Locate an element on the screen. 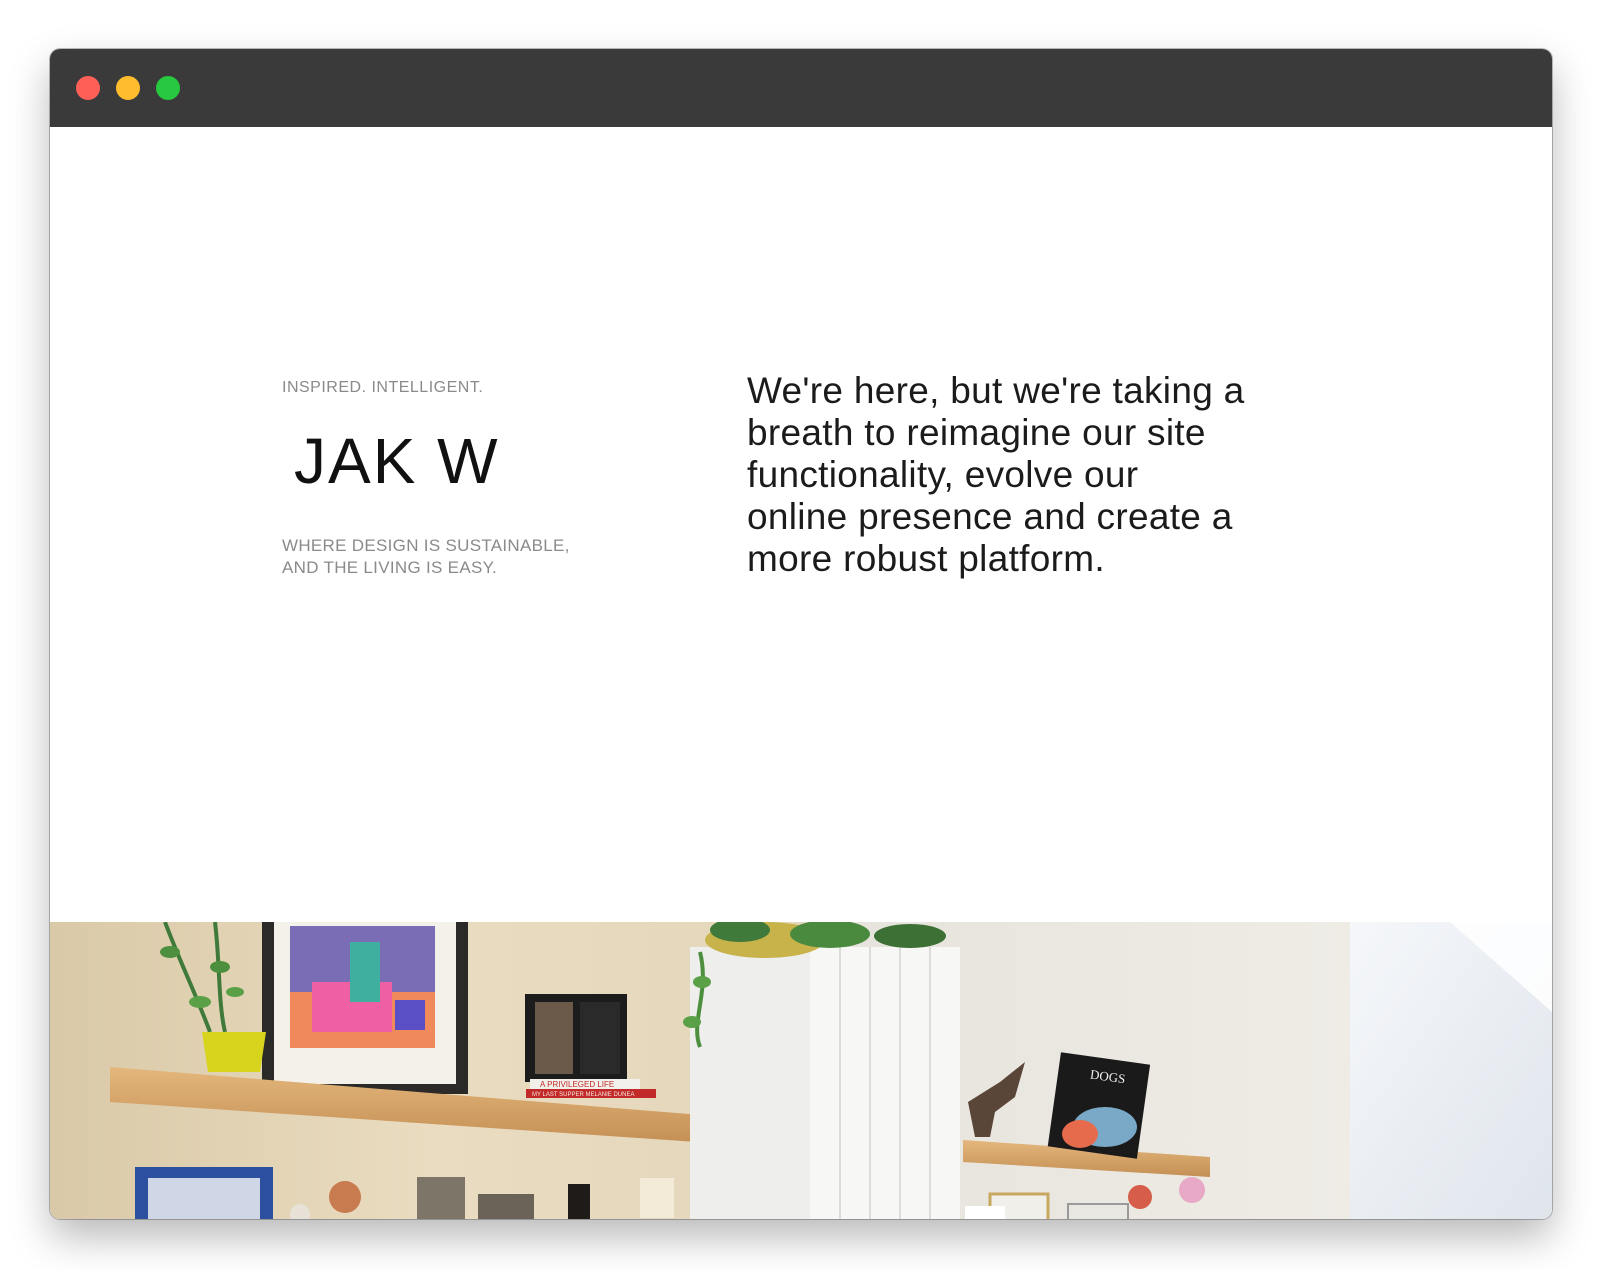 Image resolution: width=1602 pixels, height=1270 pixels. window-titlebar is located at coordinates (801, 88).